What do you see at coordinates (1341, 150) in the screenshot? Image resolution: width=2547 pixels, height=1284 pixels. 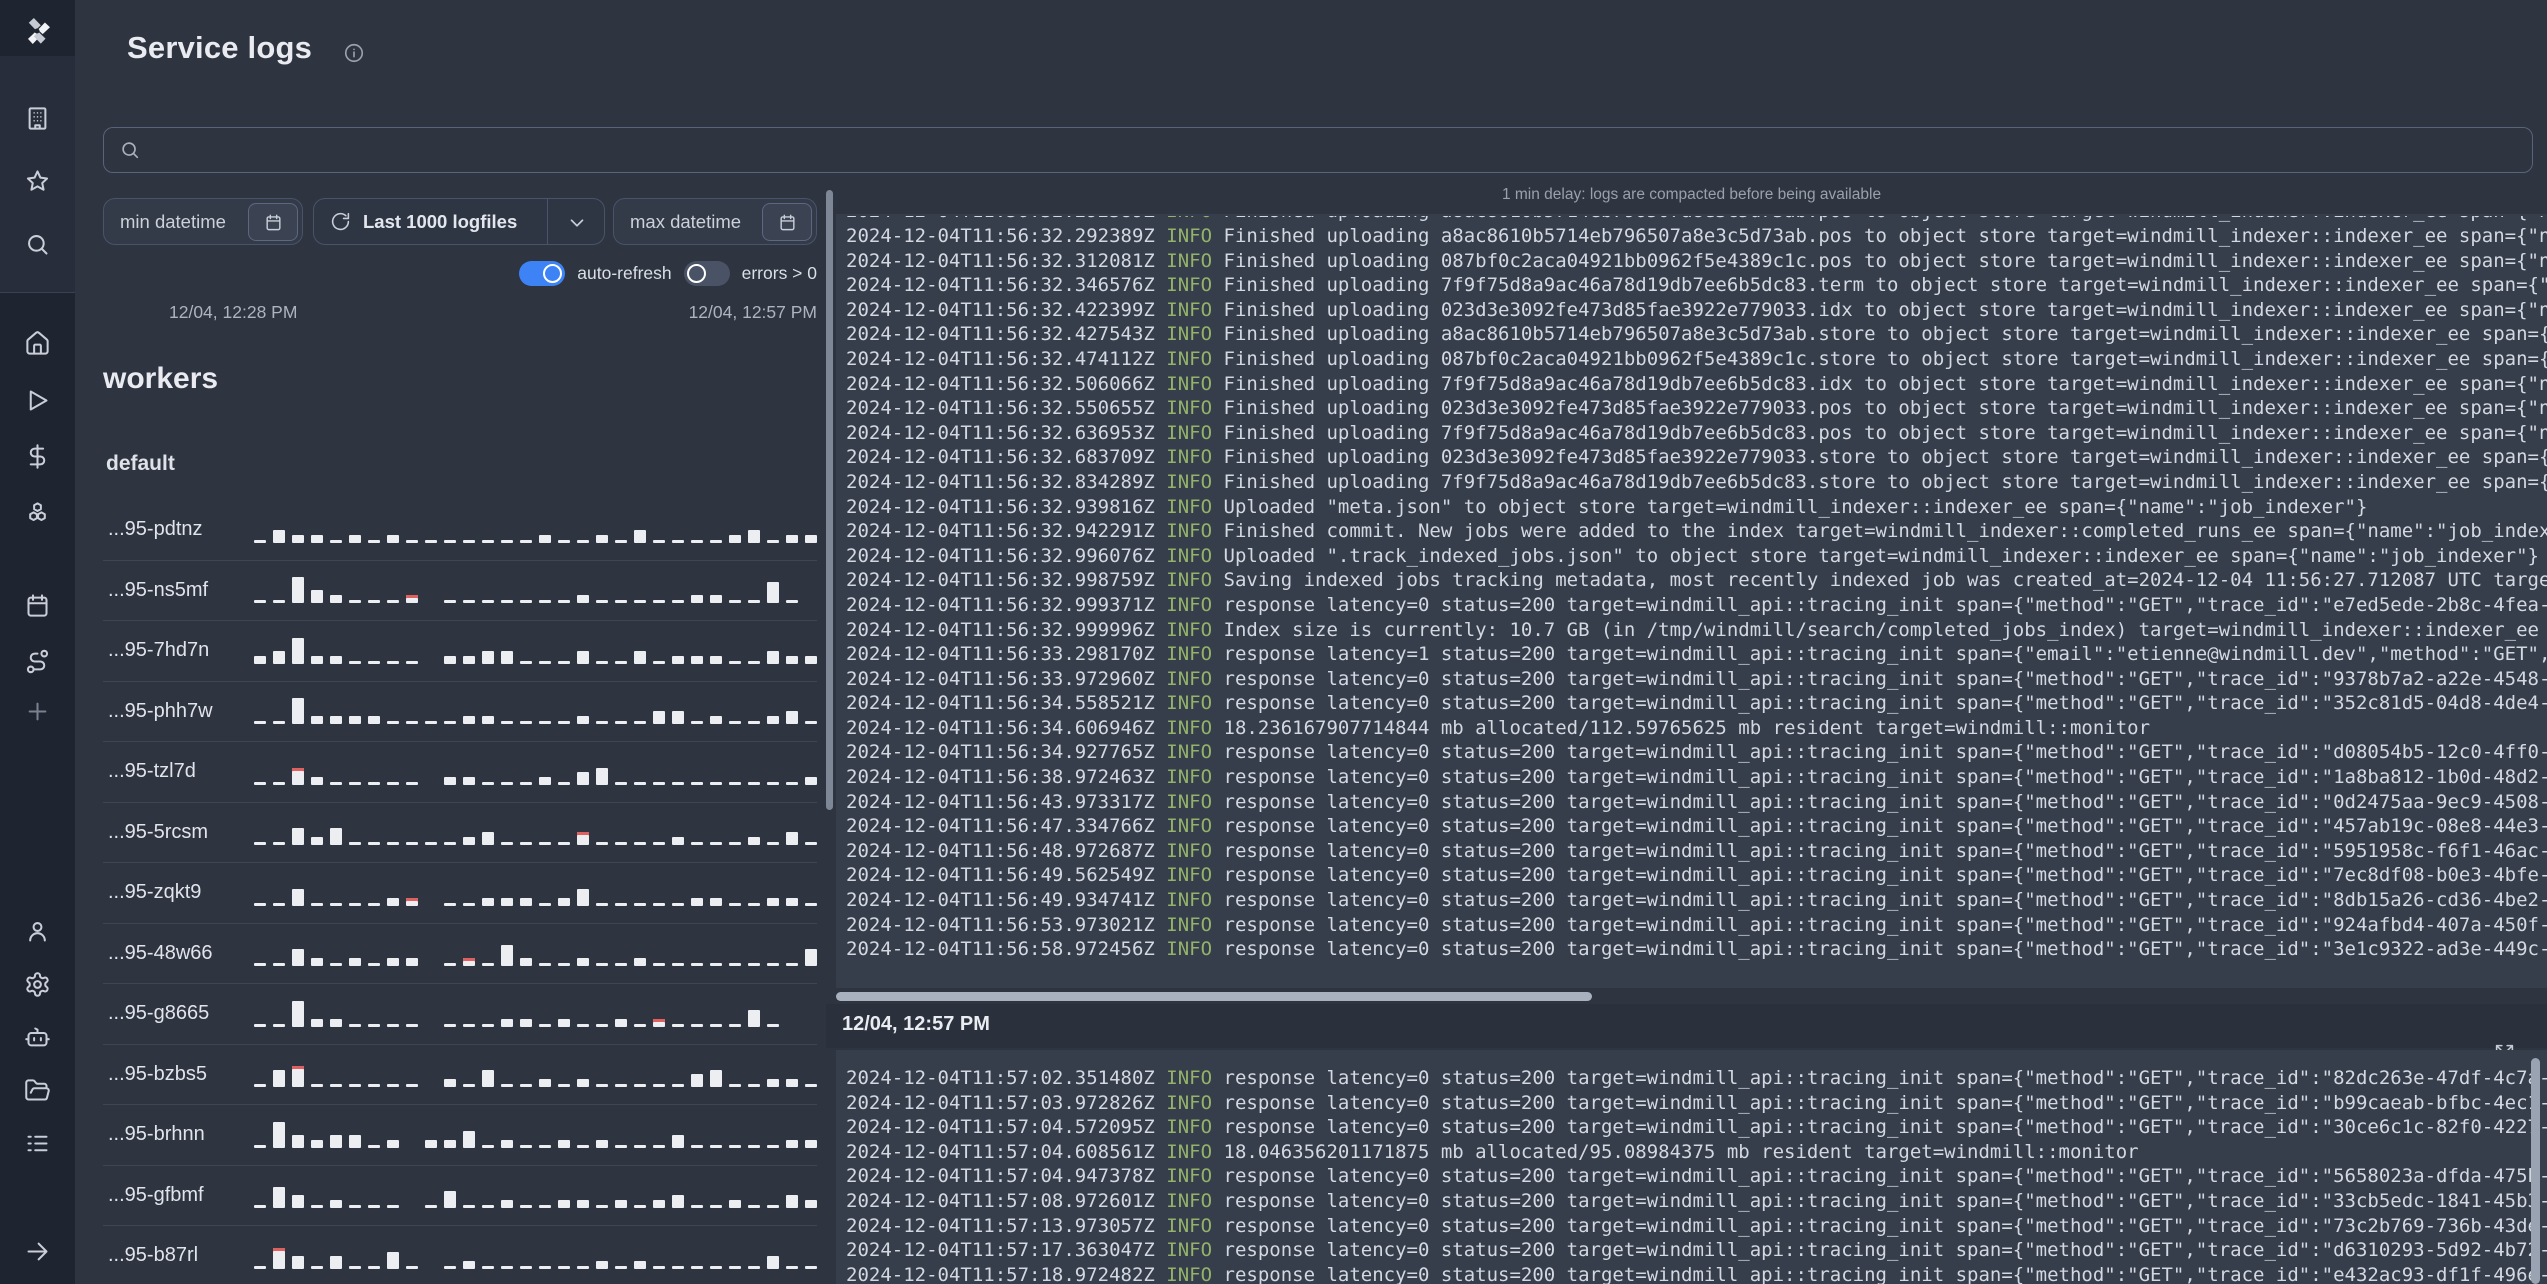 I see `search-input` at bounding box center [1341, 150].